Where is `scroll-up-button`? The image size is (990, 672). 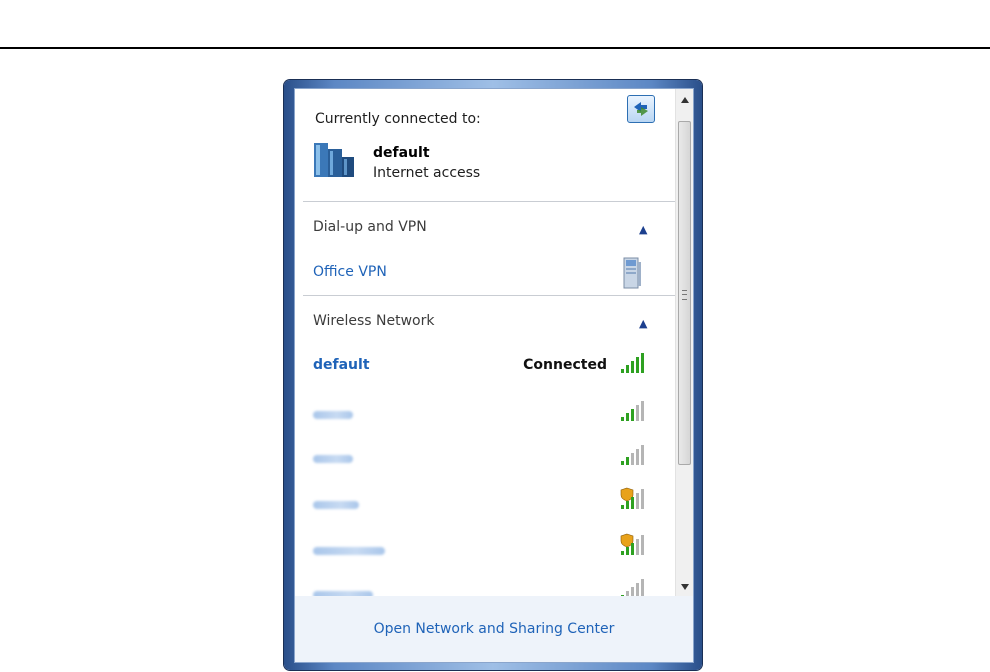 scroll-up-button is located at coordinates (684, 99).